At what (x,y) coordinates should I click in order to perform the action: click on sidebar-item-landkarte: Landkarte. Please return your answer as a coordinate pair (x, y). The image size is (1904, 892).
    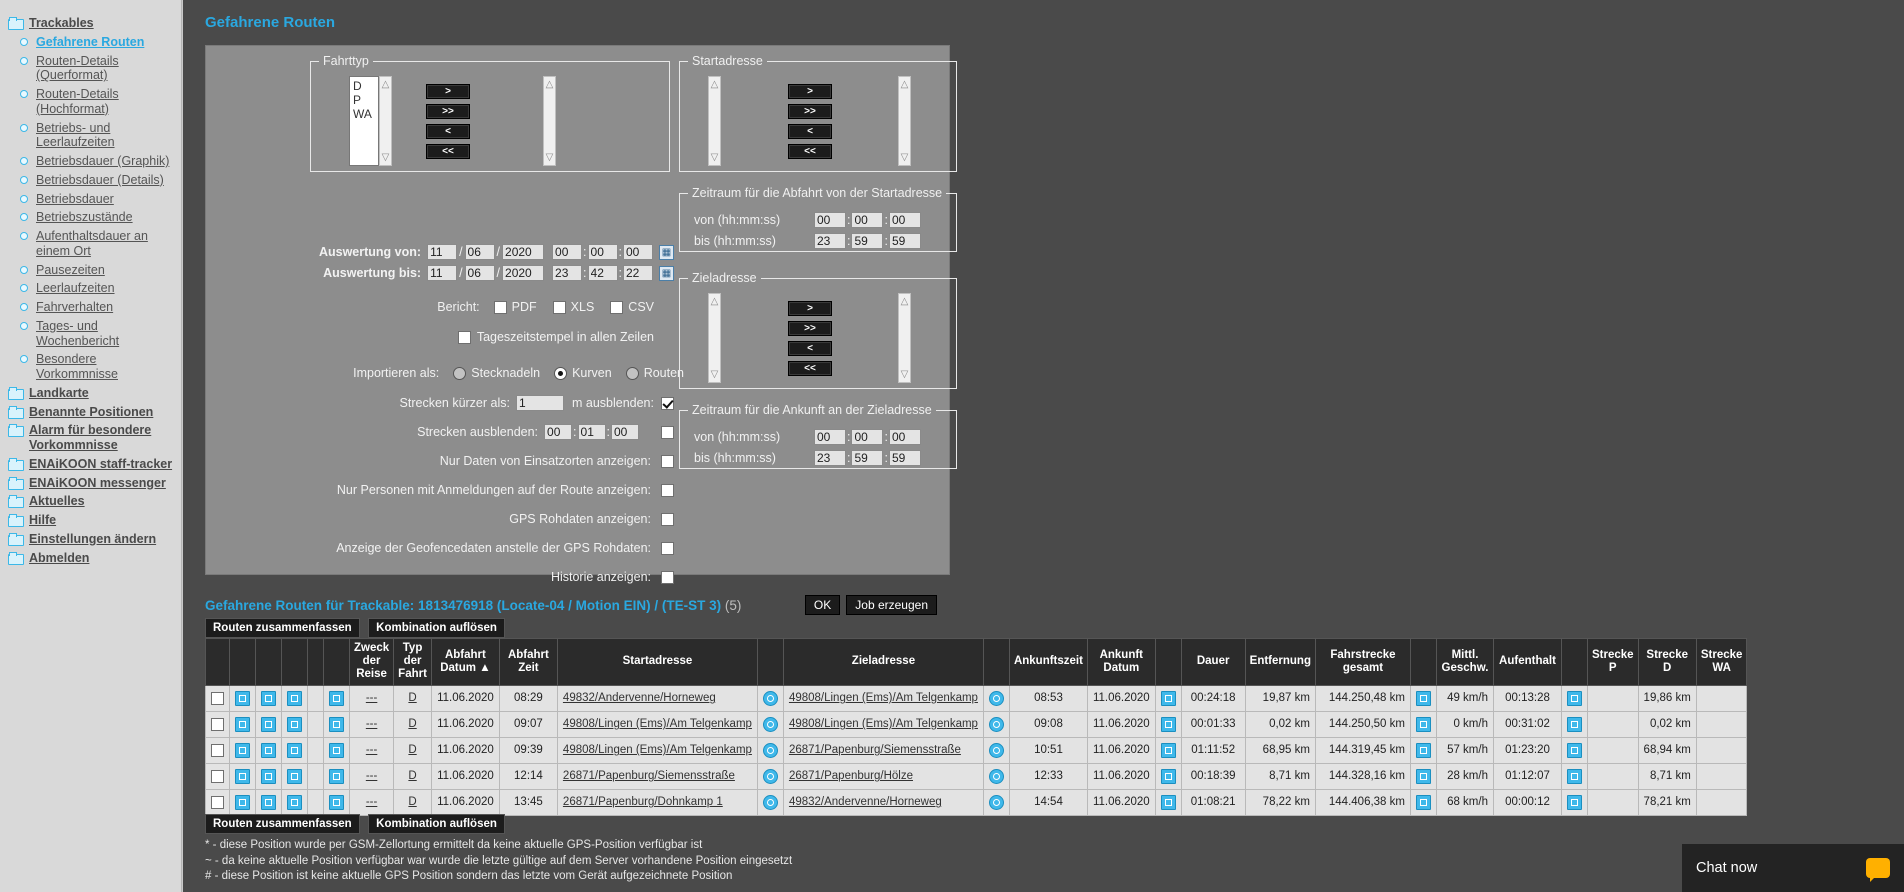
    Looking at the image, I should click on (93, 393).